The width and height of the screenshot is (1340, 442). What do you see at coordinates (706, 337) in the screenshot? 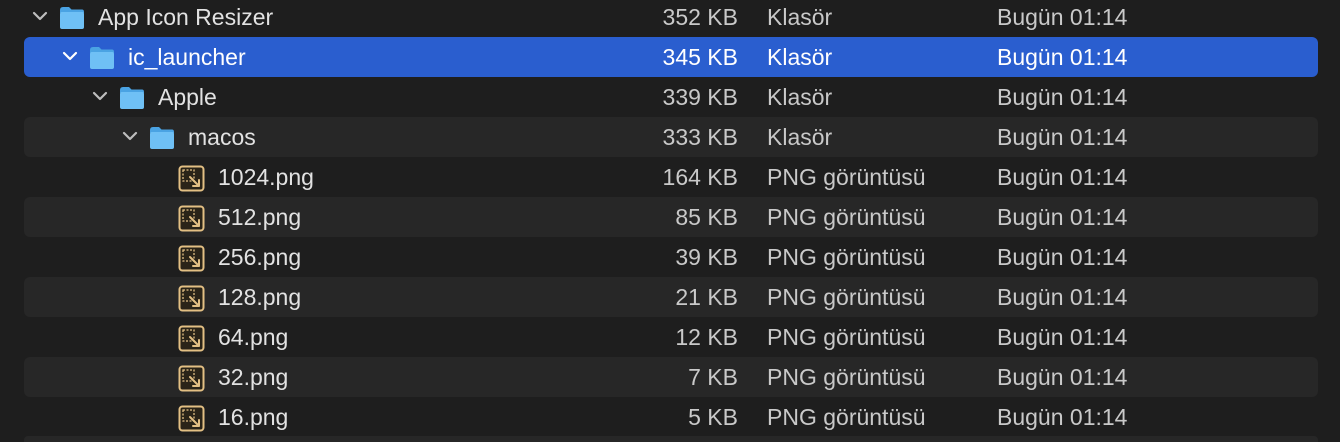
I see `item-size: 12 KB` at bounding box center [706, 337].